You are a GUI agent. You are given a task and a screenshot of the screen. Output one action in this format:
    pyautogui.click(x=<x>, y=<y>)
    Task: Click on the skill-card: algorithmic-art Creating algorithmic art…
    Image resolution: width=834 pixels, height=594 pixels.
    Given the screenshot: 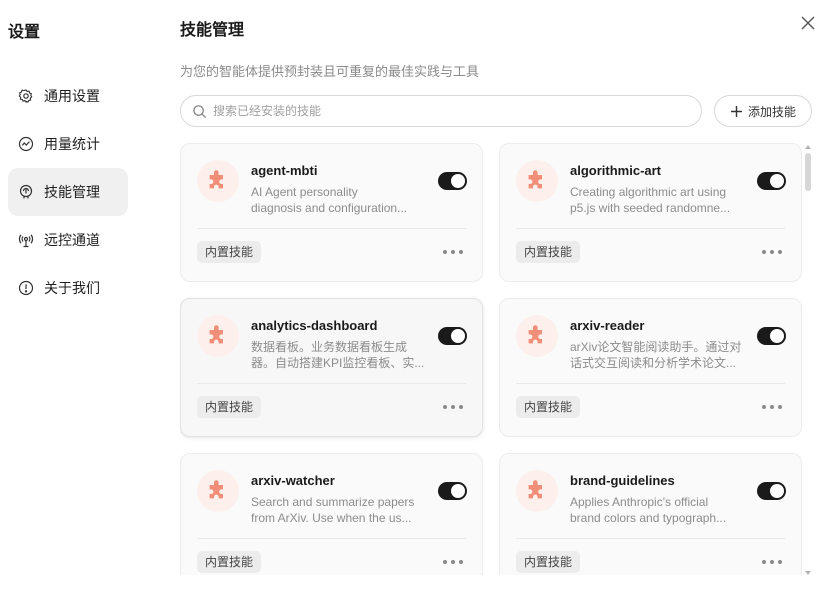 What is the action you would take?
    pyautogui.click(x=650, y=212)
    